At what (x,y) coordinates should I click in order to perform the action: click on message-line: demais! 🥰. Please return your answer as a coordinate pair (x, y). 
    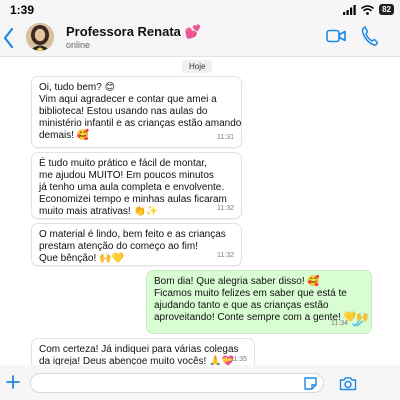
    Looking at the image, I should click on (64, 135).